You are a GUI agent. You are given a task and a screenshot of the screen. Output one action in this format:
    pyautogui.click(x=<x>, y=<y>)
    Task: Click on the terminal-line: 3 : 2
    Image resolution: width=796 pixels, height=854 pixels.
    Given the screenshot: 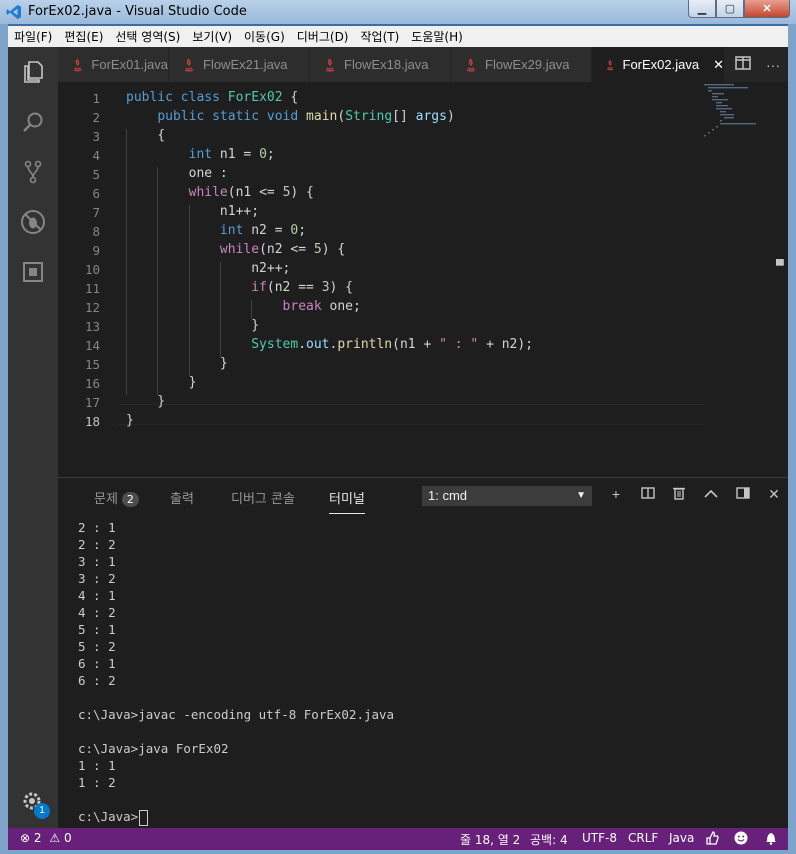 What is the action you would take?
    pyautogui.click(x=97, y=578)
    